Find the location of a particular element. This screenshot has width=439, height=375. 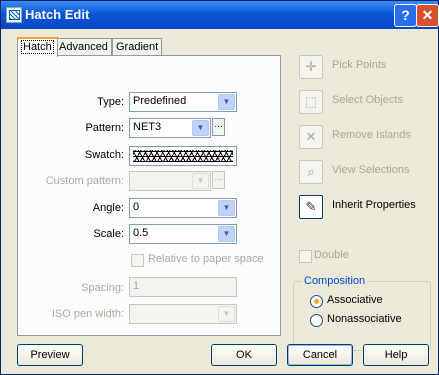

scale-select: 0.5 ▼ is located at coordinates (183, 234).